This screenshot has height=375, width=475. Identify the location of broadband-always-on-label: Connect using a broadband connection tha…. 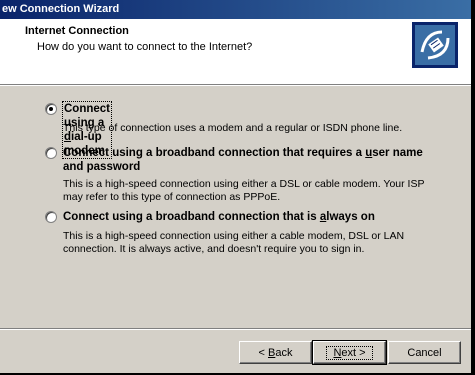
(243, 217).